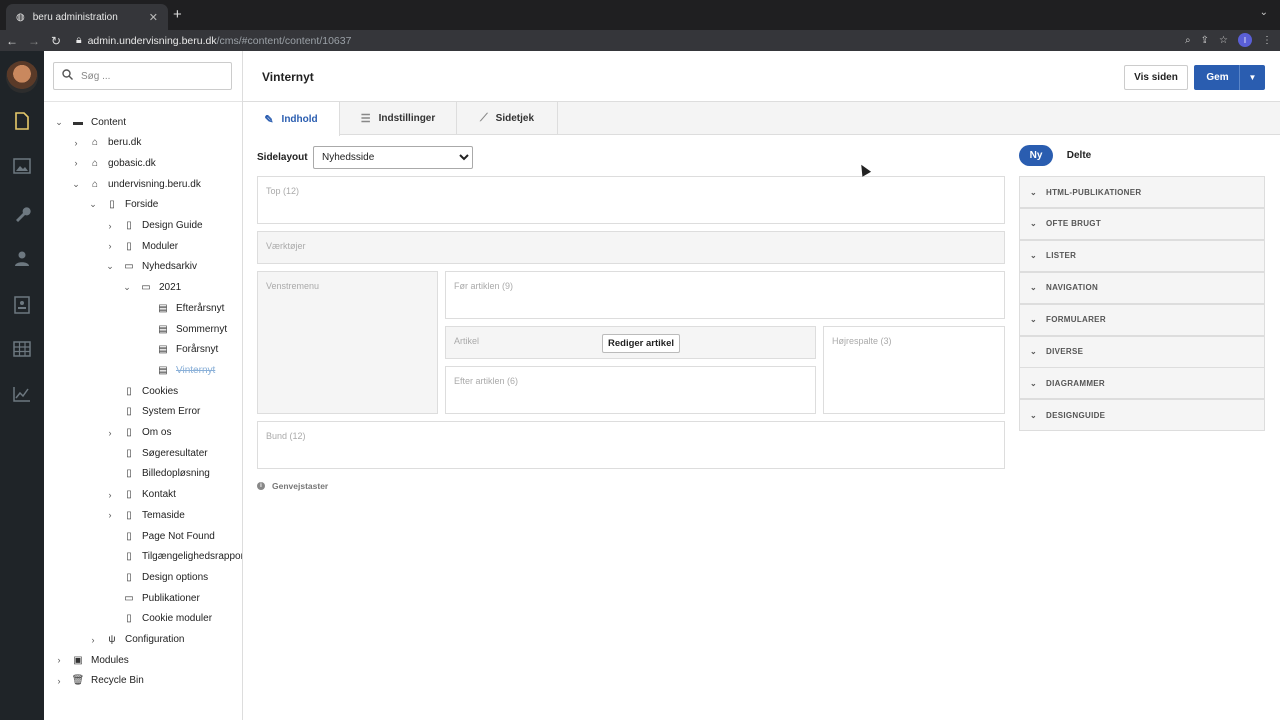 The image size is (1280, 720). I want to click on tree-node: ▯ Billedopløsning, so click(157, 474).